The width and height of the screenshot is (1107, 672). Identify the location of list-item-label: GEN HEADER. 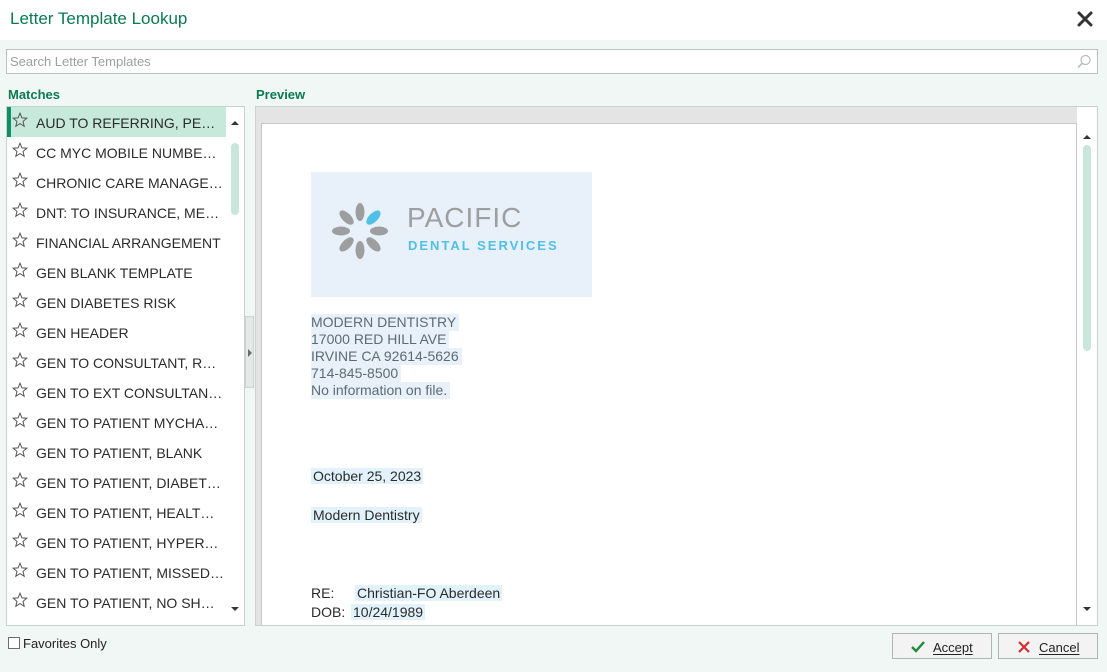
(82, 333).